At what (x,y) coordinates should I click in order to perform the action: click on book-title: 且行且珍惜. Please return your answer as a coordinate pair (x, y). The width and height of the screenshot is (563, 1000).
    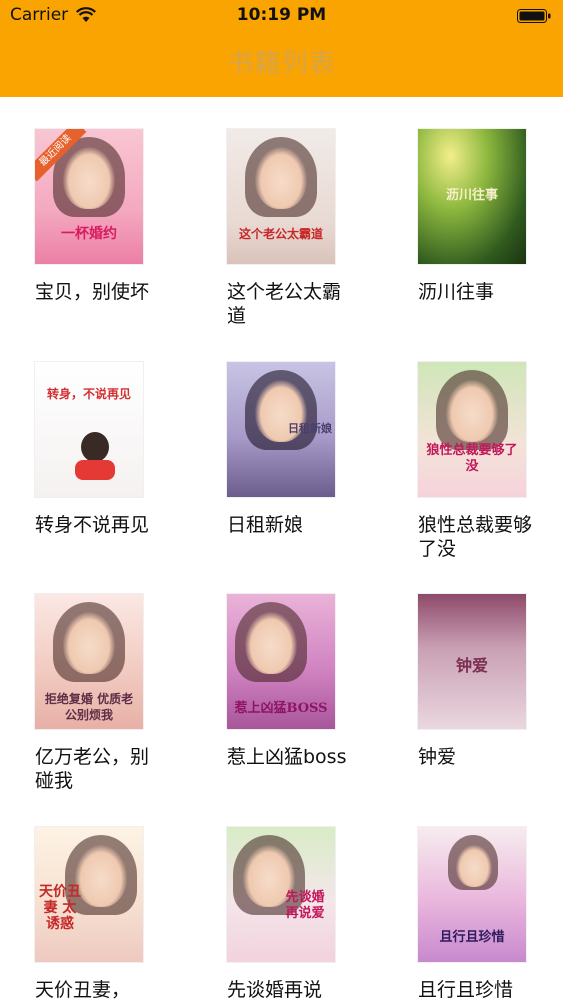
    Looking at the image, I should click on (466, 989).